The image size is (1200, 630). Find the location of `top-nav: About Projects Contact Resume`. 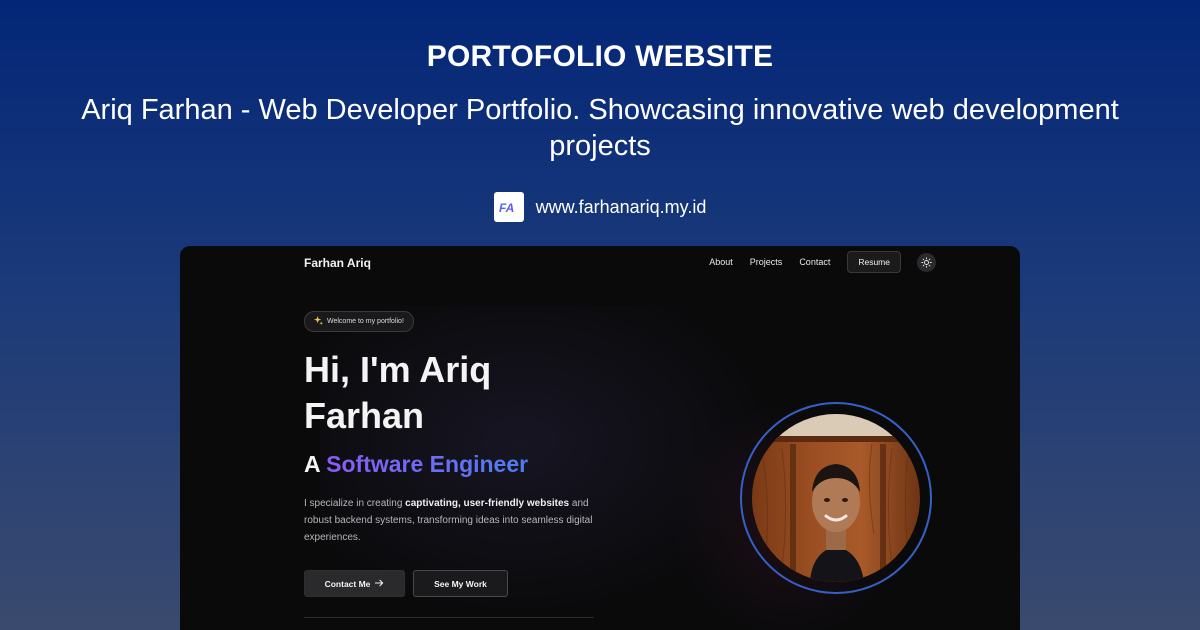

top-nav: About Projects Contact Resume is located at coordinates (822, 262).